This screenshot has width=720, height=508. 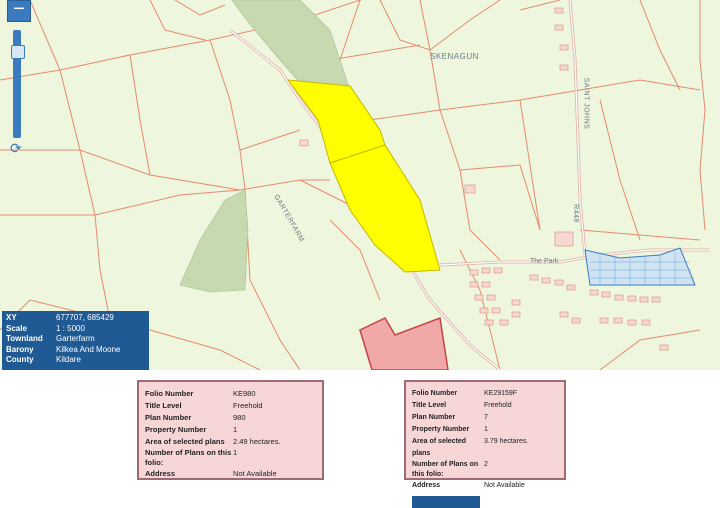 I want to click on folio-row: Folio Number KE29159F, so click(x=465, y=393).